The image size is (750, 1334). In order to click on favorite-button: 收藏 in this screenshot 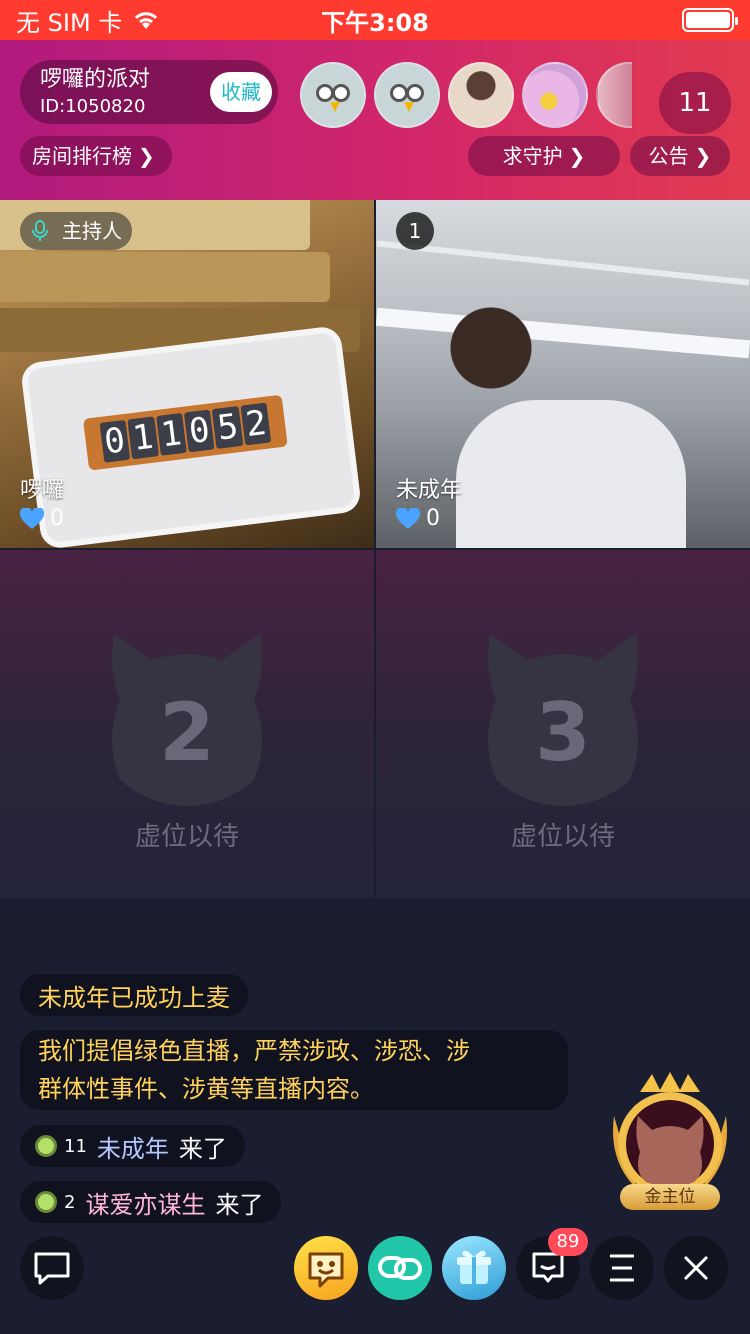, I will do `click(241, 92)`.